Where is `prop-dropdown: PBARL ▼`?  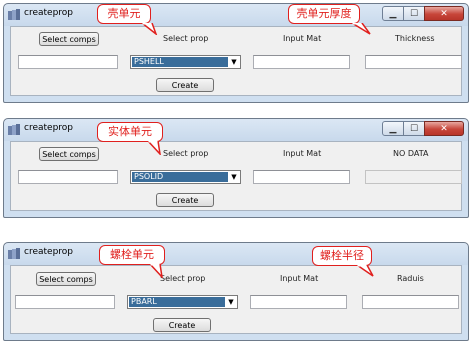
prop-dropdown: PBARL ▼ is located at coordinates (182, 302).